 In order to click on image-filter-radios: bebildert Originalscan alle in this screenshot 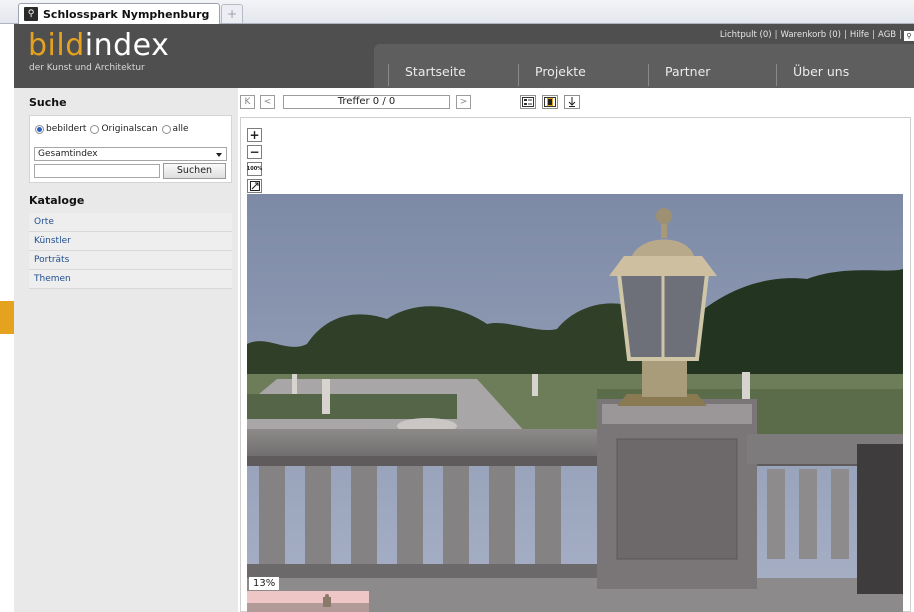, I will do `click(114, 129)`.